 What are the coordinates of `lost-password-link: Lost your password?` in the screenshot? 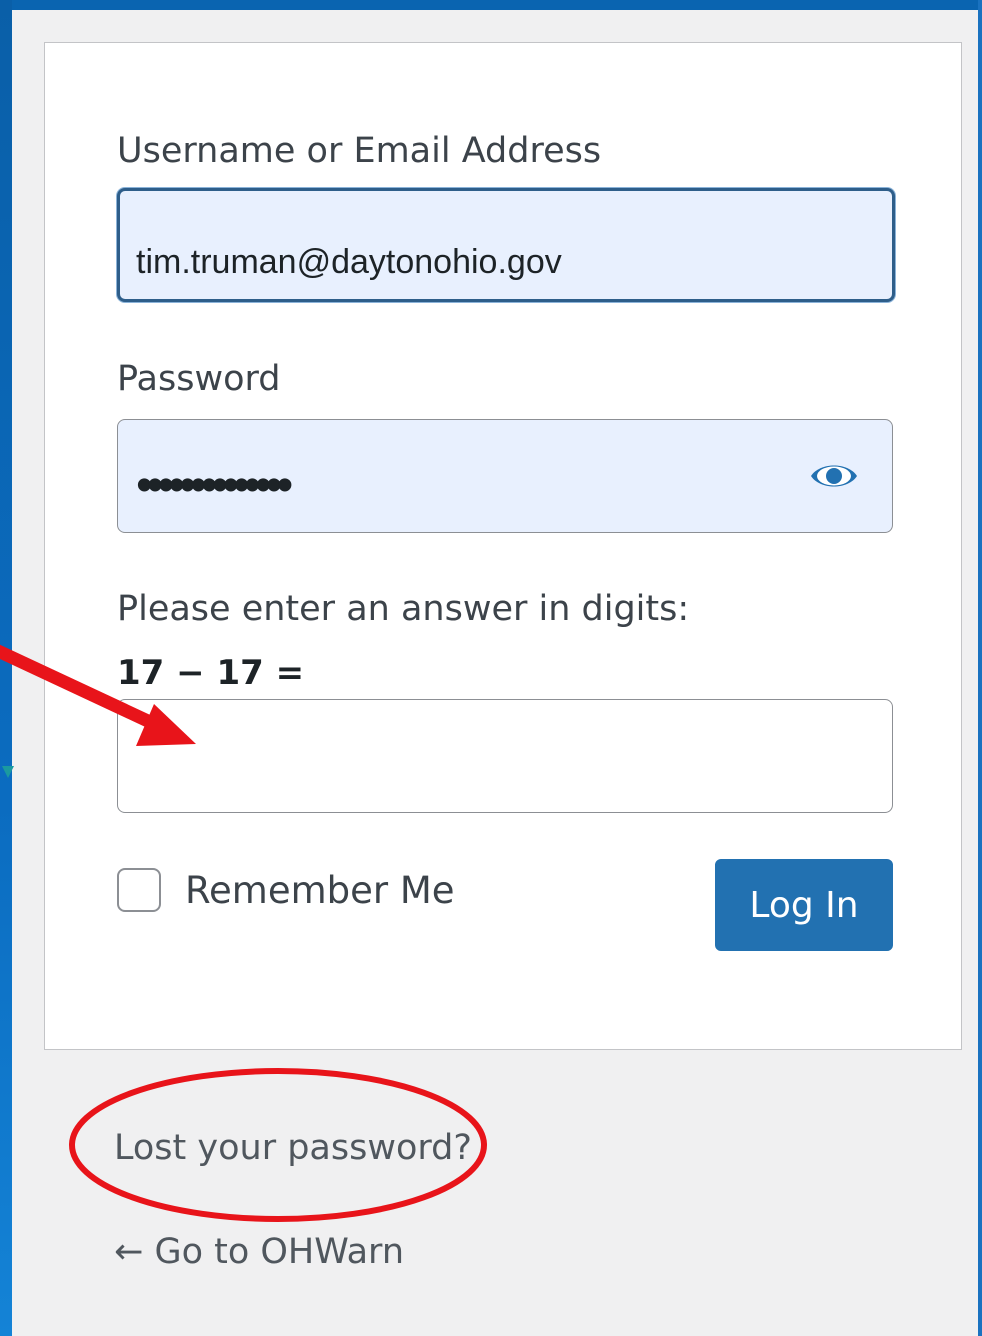 It's located at (293, 1148).